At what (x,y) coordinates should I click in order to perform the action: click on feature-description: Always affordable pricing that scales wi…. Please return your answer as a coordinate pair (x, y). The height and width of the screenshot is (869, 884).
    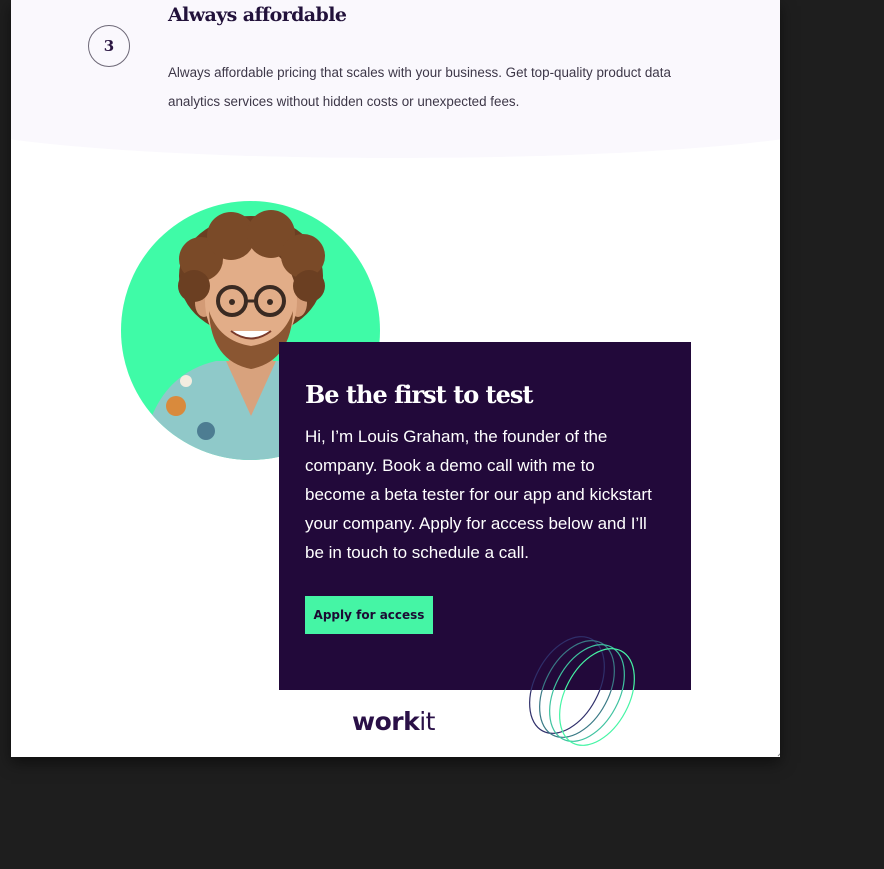
    Looking at the image, I should click on (419, 87).